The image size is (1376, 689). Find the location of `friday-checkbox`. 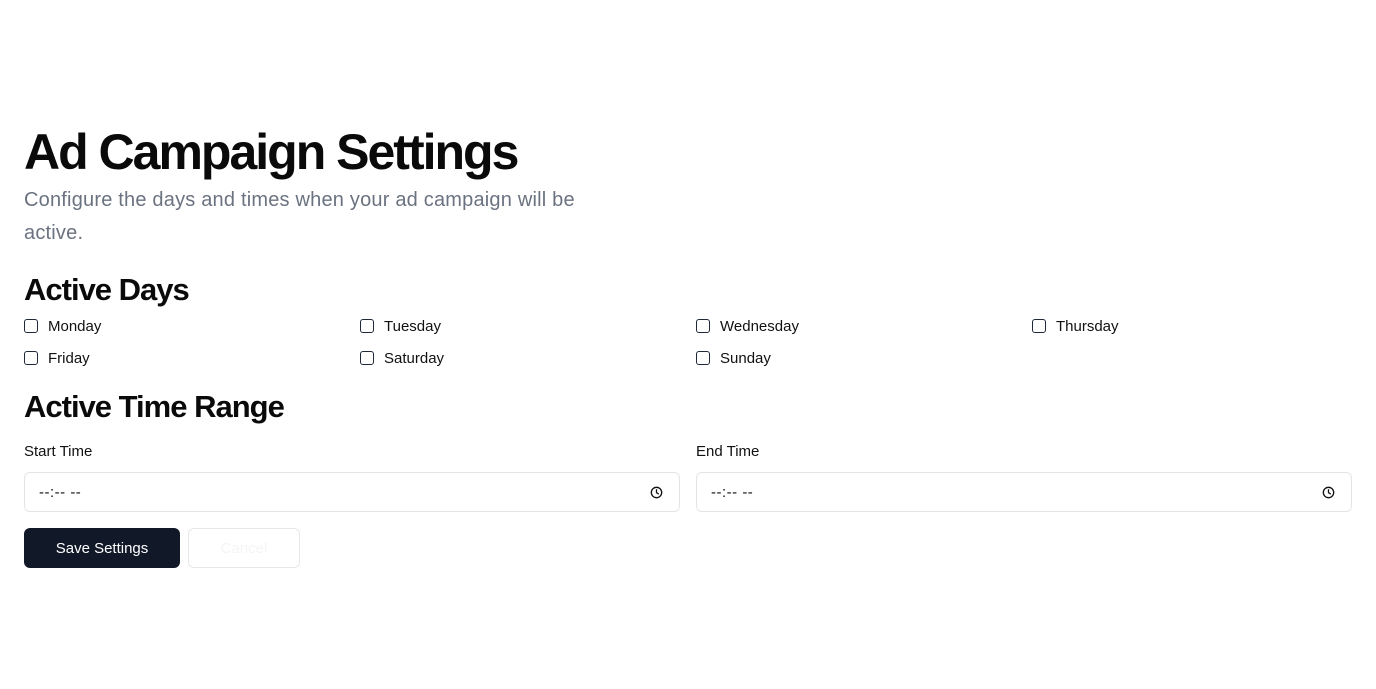

friday-checkbox is located at coordinates (31, 358).